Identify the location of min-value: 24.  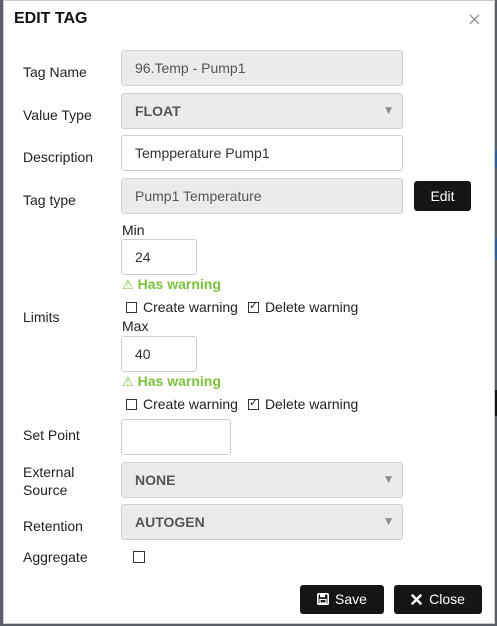
(143, 257).